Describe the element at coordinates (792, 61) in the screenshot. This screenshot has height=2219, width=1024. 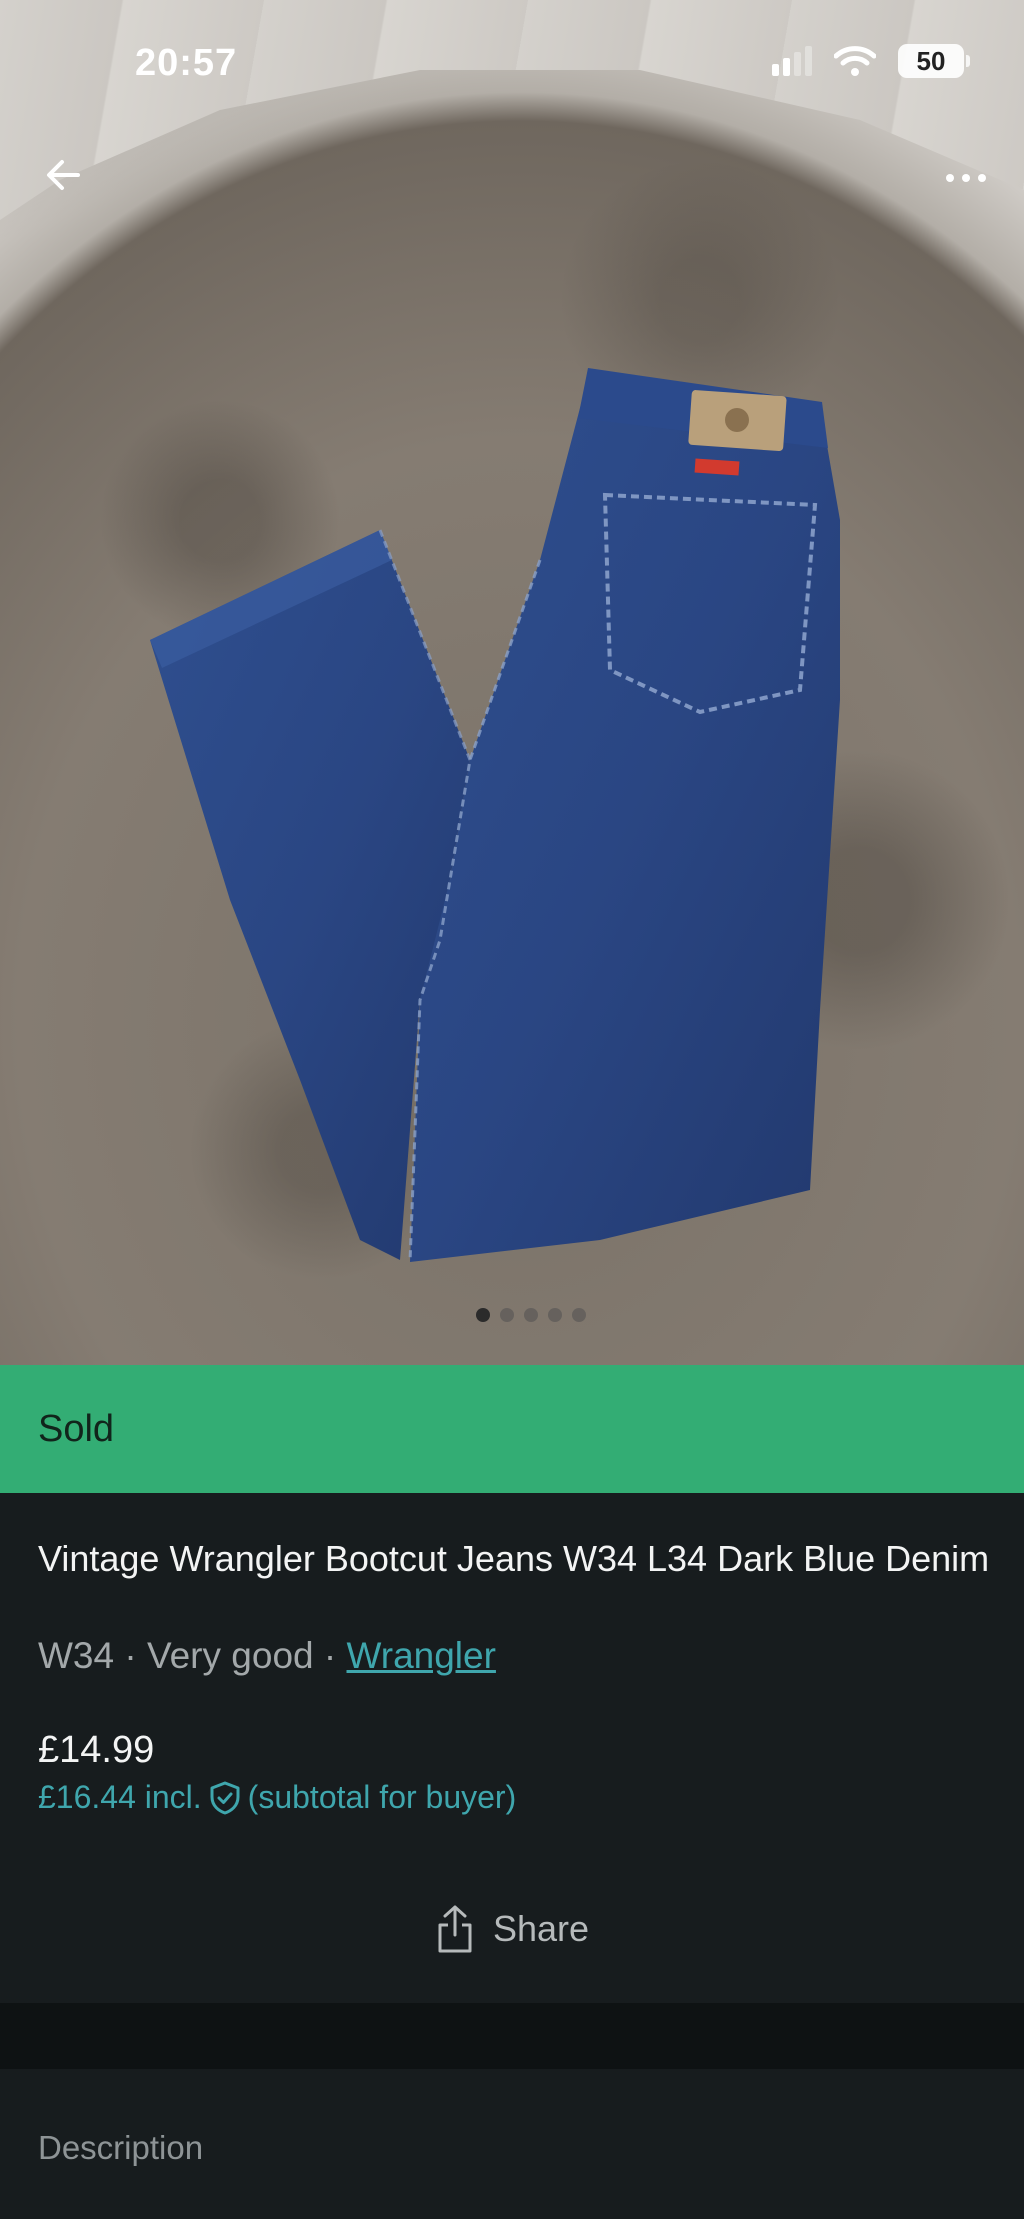
I see `signal-icon` at that location.